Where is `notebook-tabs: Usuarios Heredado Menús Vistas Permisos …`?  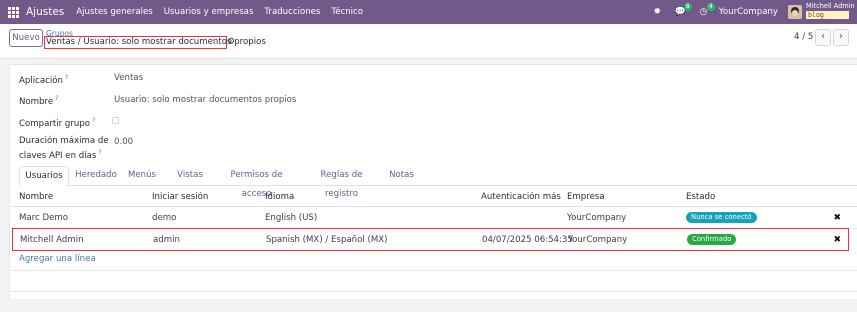
notebook-tabs: Usuarios Heredado Menús Vistas Permisos … is located at coordinates (438, 182).